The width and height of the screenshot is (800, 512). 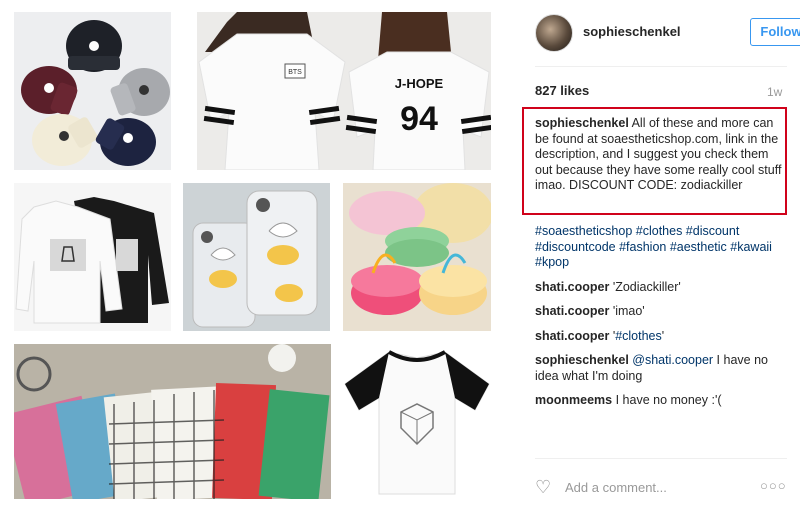 I want to click on comment-hashtag: #clothes, so click(x=638, y=336).